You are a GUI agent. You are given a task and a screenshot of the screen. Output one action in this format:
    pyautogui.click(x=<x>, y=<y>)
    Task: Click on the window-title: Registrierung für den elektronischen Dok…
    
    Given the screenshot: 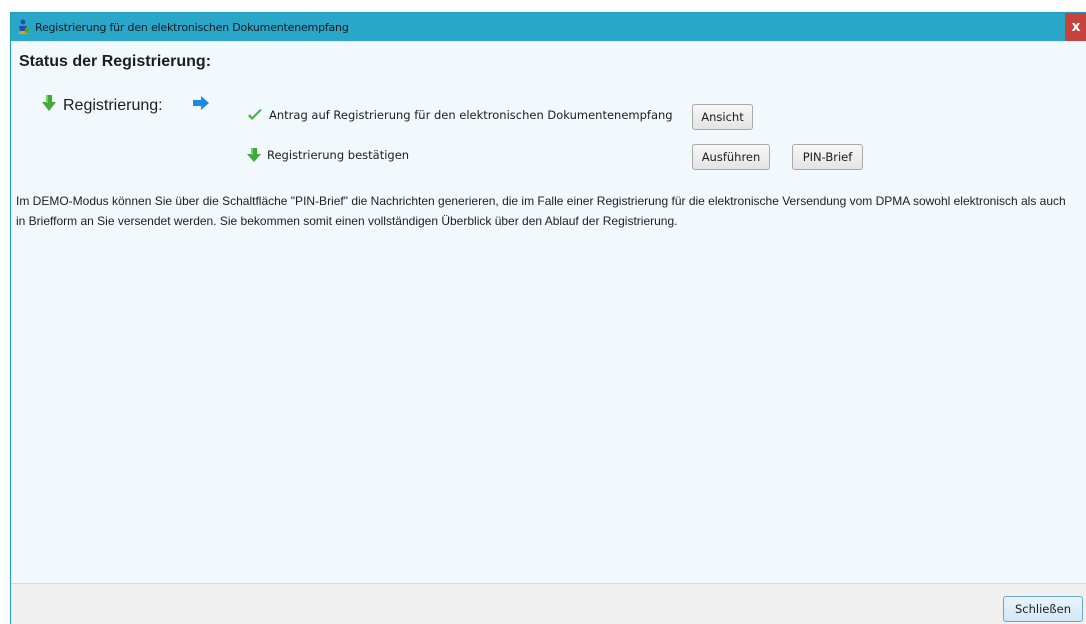 What is the action you would take?
    pyautogui.click(x=192, y=27)
    